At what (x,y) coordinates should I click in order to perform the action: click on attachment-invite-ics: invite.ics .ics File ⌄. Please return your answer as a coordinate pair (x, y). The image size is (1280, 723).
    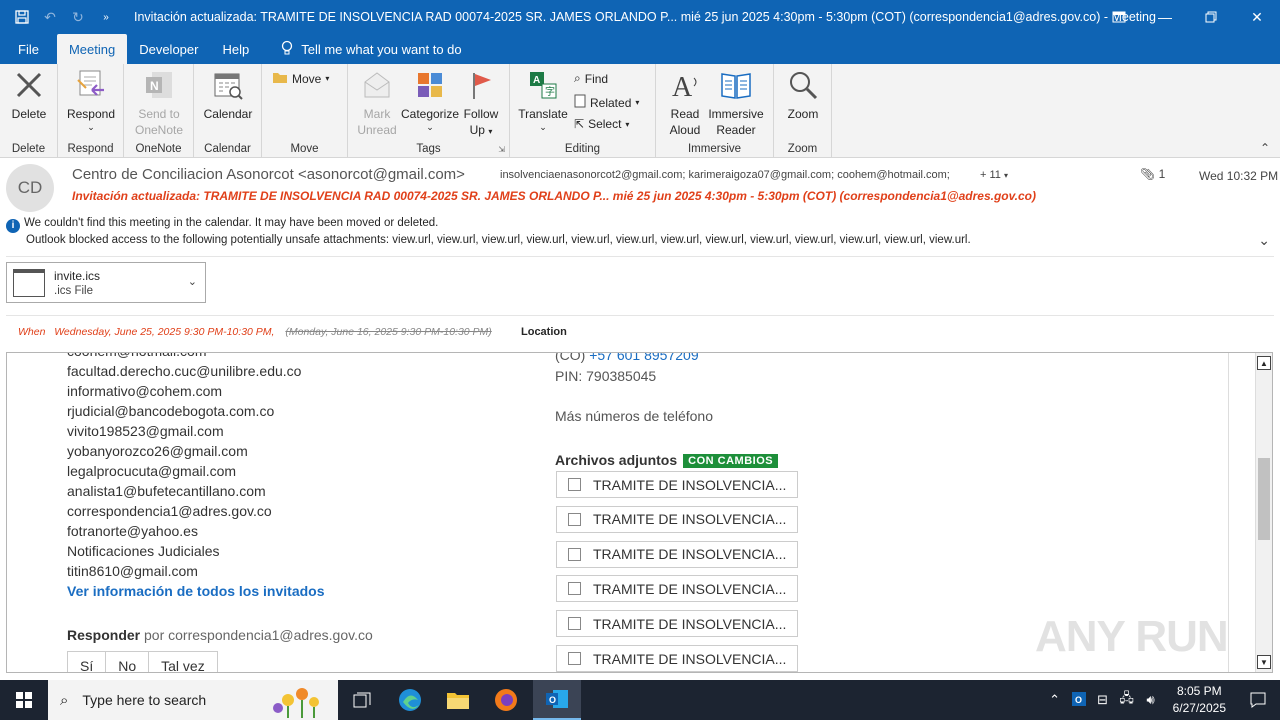
    Looking at the image, I should click on (106, 282).